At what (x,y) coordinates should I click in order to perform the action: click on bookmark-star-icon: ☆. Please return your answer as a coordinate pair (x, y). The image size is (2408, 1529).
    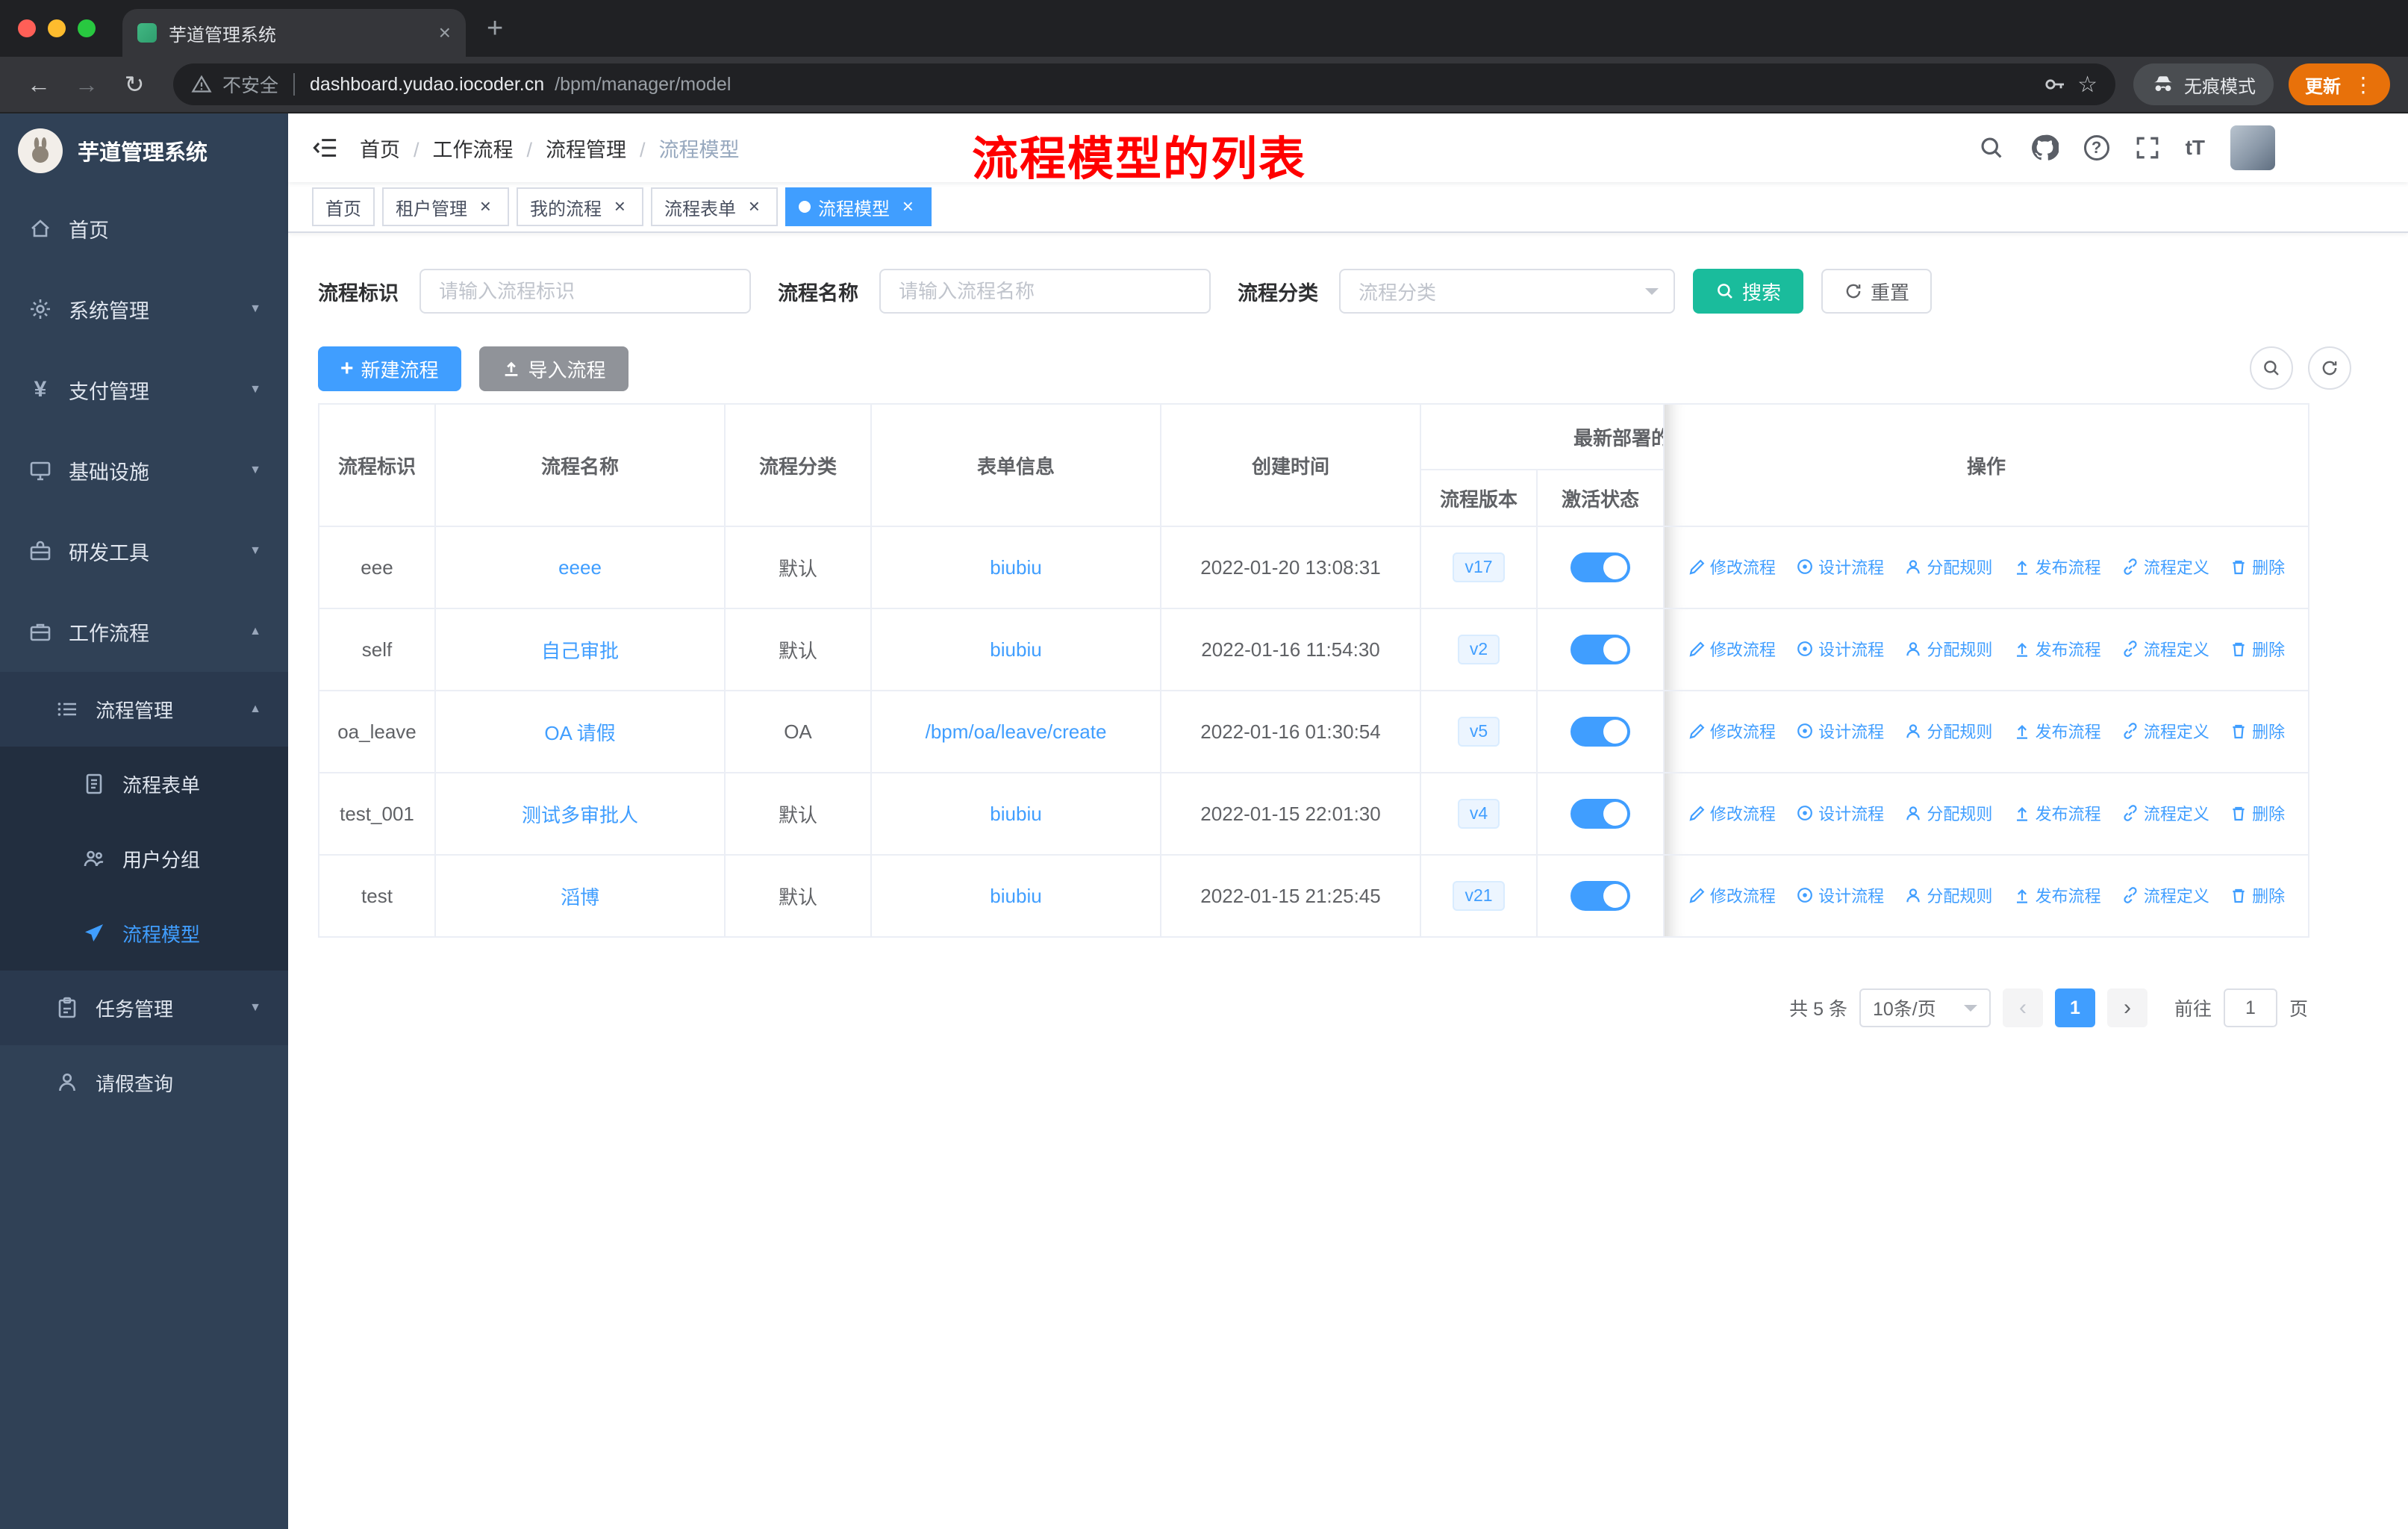
    Looking at the image, I should click on (2087, 85).